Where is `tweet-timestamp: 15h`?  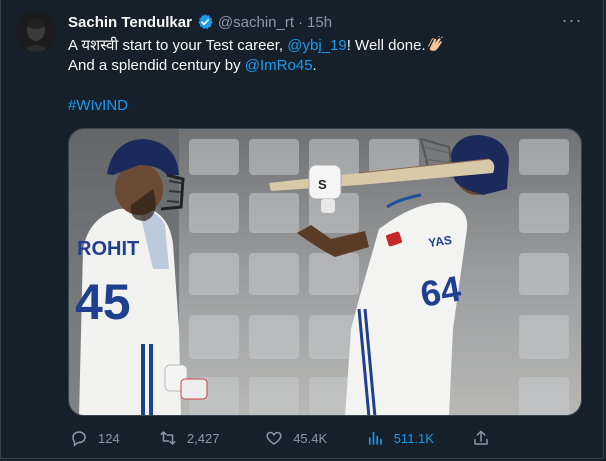 tweet-timestamp: 15h is located at coordinates (319, 22).